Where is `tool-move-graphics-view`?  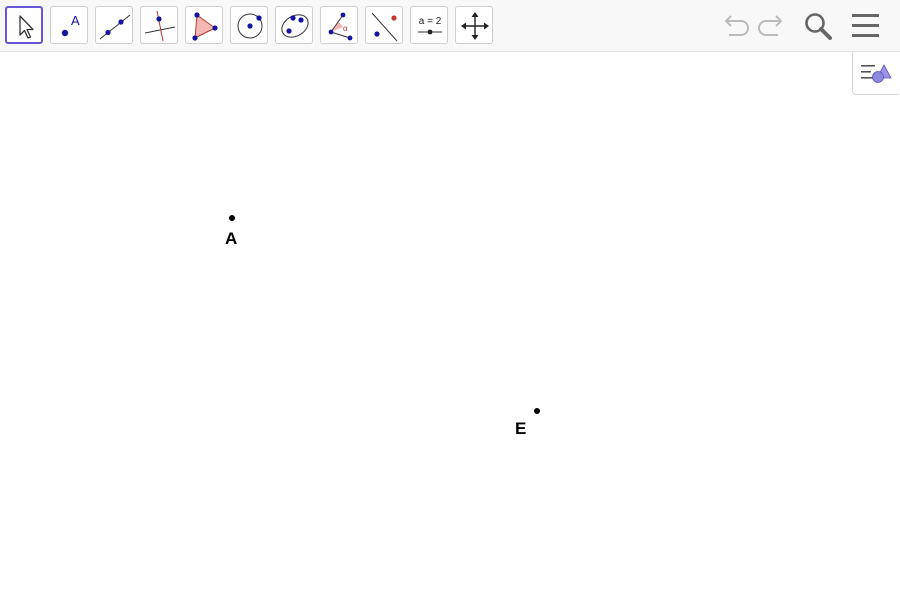 tool-move-graphics-view is located at coordinates (474, 25).